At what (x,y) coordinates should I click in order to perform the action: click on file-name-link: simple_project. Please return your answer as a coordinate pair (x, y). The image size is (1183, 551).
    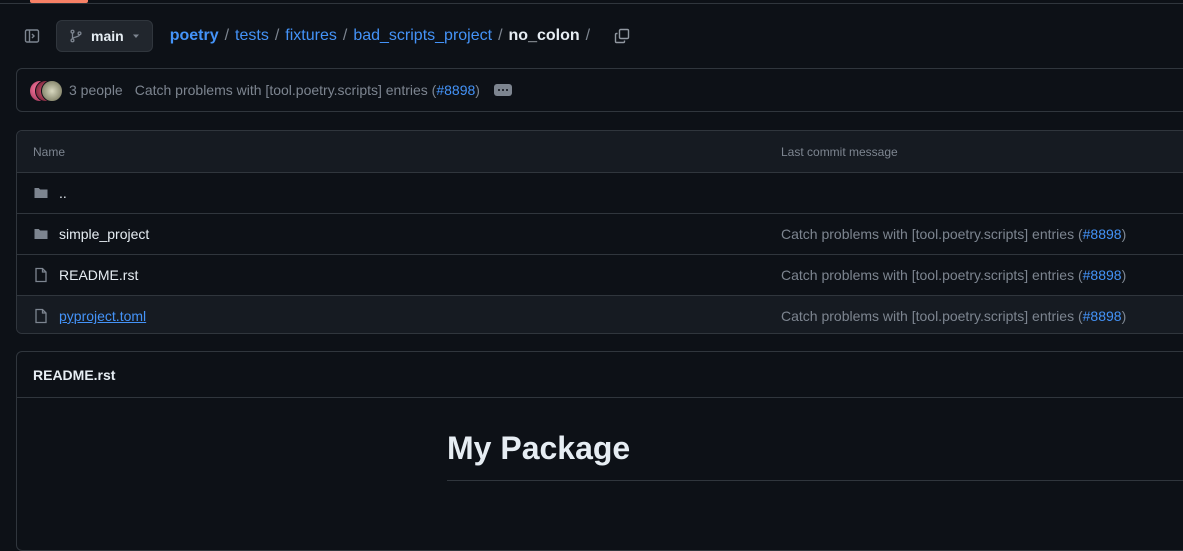
    Looking at the image, I should click on (104, 234).